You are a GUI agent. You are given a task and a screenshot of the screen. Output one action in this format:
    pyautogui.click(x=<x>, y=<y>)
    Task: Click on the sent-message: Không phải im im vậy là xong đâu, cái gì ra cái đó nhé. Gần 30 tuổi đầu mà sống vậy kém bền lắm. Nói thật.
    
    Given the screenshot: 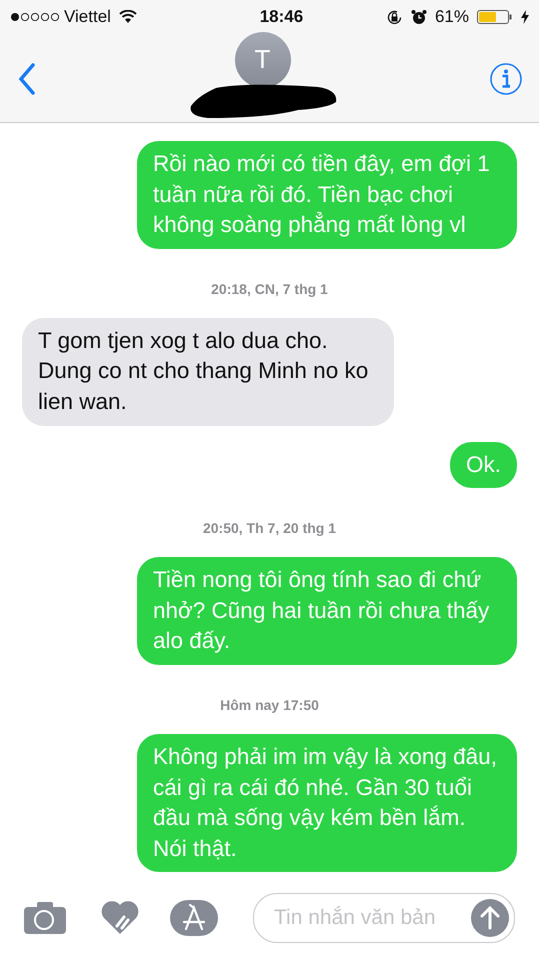 What is the action you would take?
    pyautogui.click(x=327, y=803)
    